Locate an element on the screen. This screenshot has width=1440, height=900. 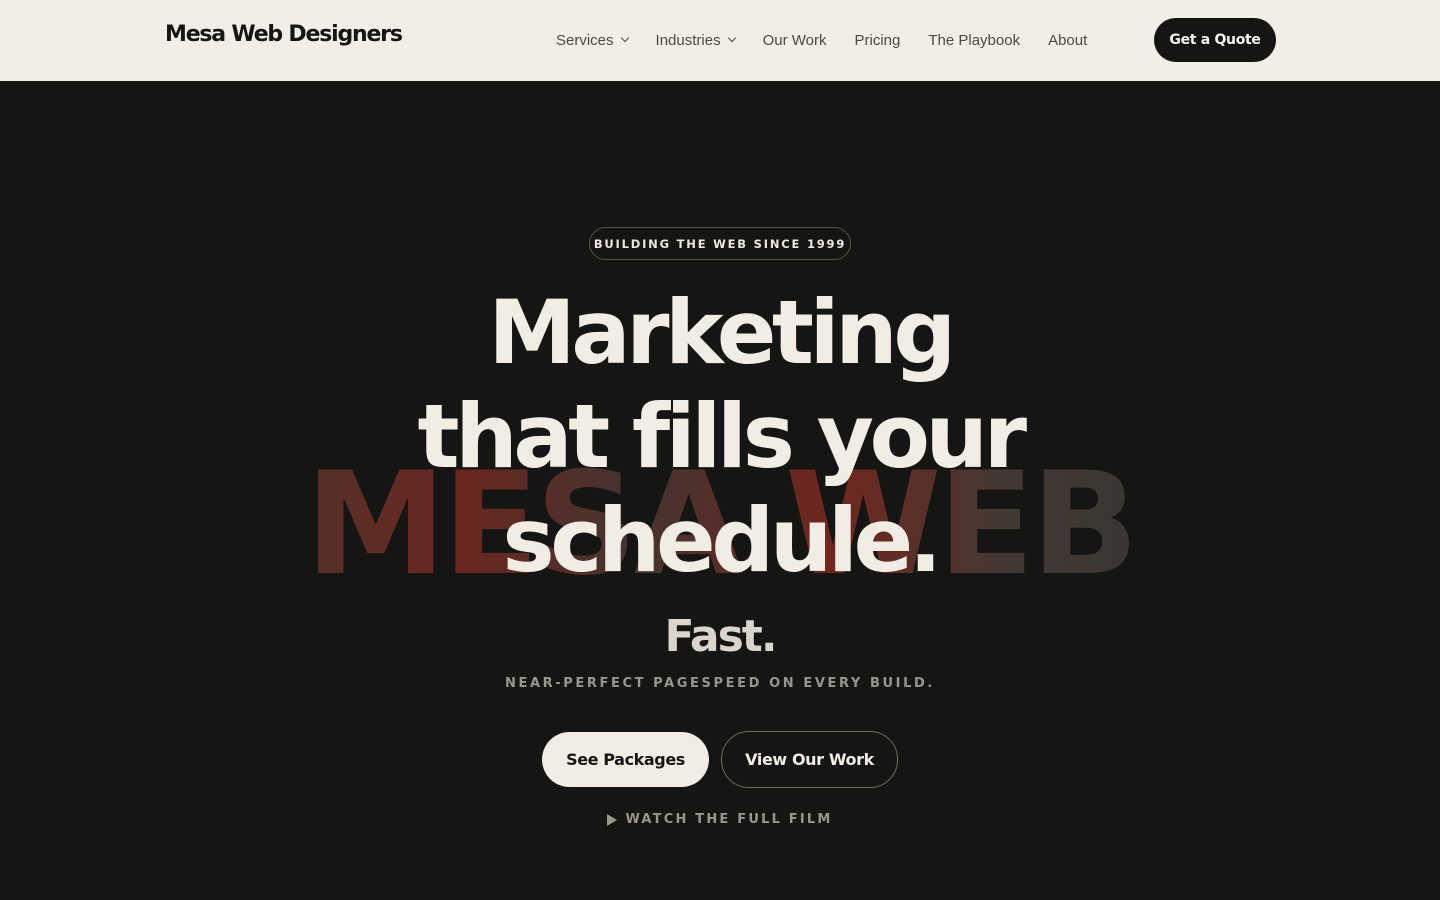
view-our-work-button: View Our Work is located at coordinates (809, 759).